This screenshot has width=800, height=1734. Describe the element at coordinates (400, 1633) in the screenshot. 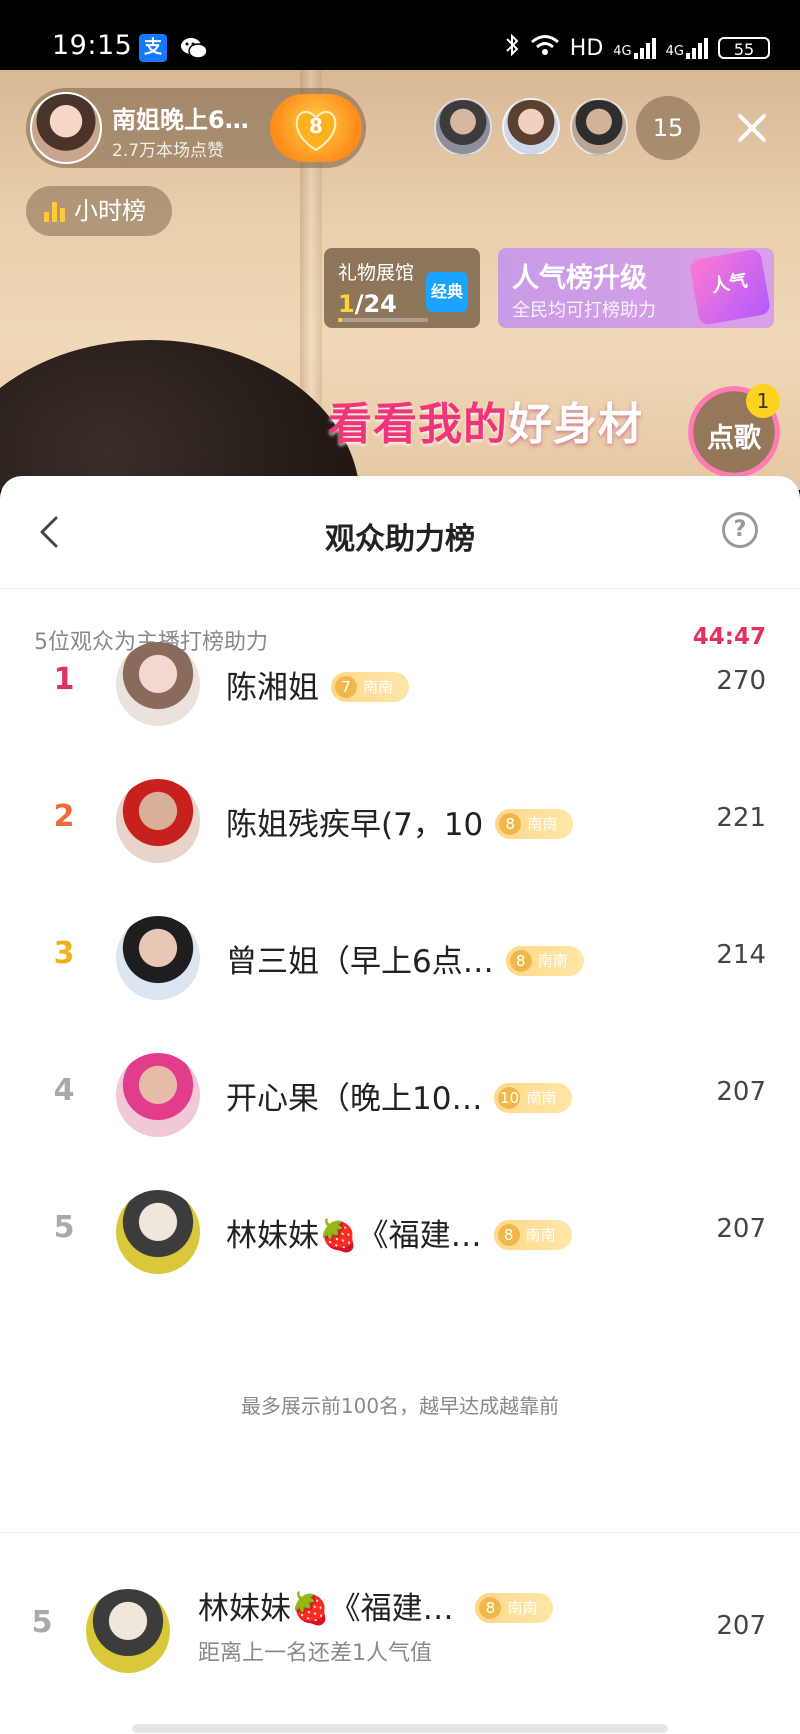

I see `my-rank-row: 5 林妹妹🍓《福建… 8 南南 距离上一名还差1人气值 207` at that location.